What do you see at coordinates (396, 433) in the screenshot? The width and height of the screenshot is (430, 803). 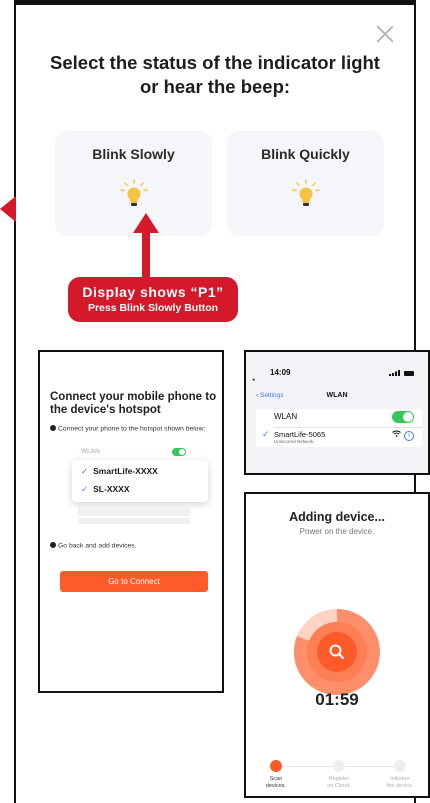 I see `wifi-icon` at bounding box center [396, 433].